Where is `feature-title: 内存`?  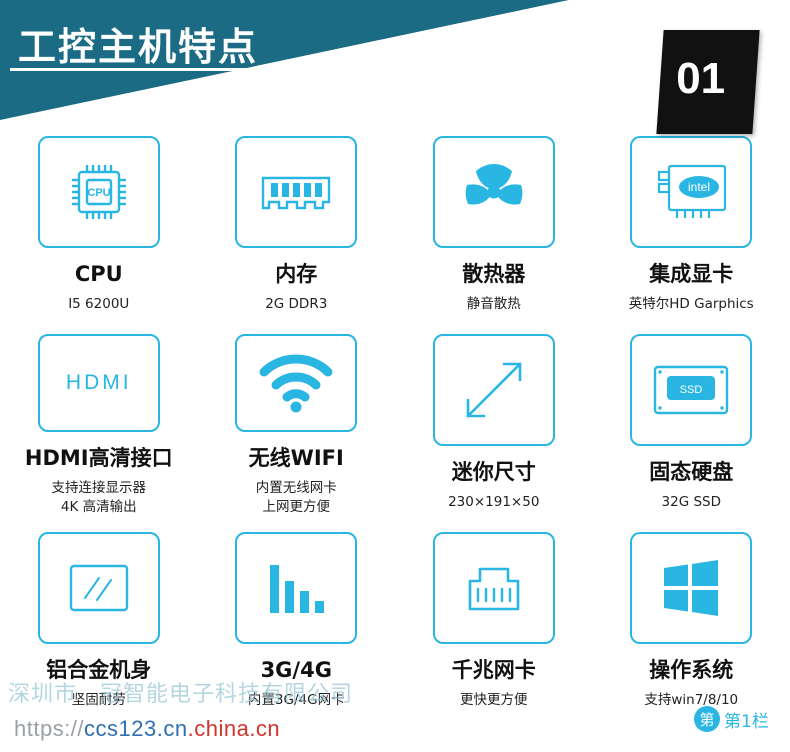 feature-title: 内存 is located at coordinates (296, 274).